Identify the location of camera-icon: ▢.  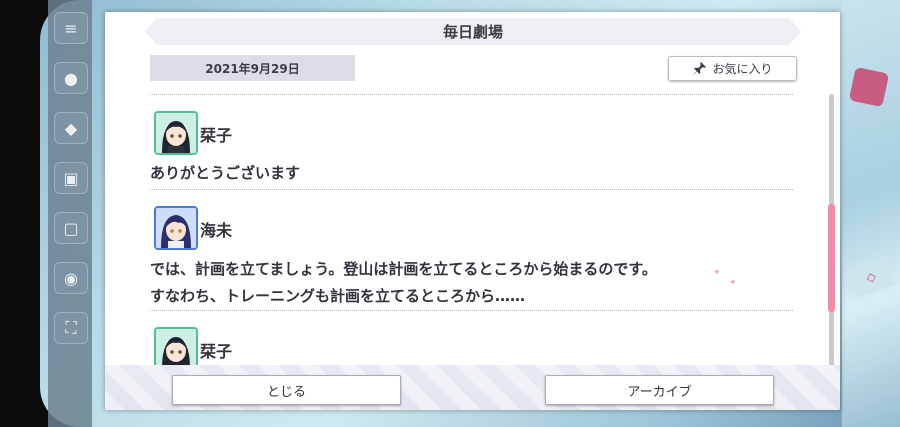
(71, 228).